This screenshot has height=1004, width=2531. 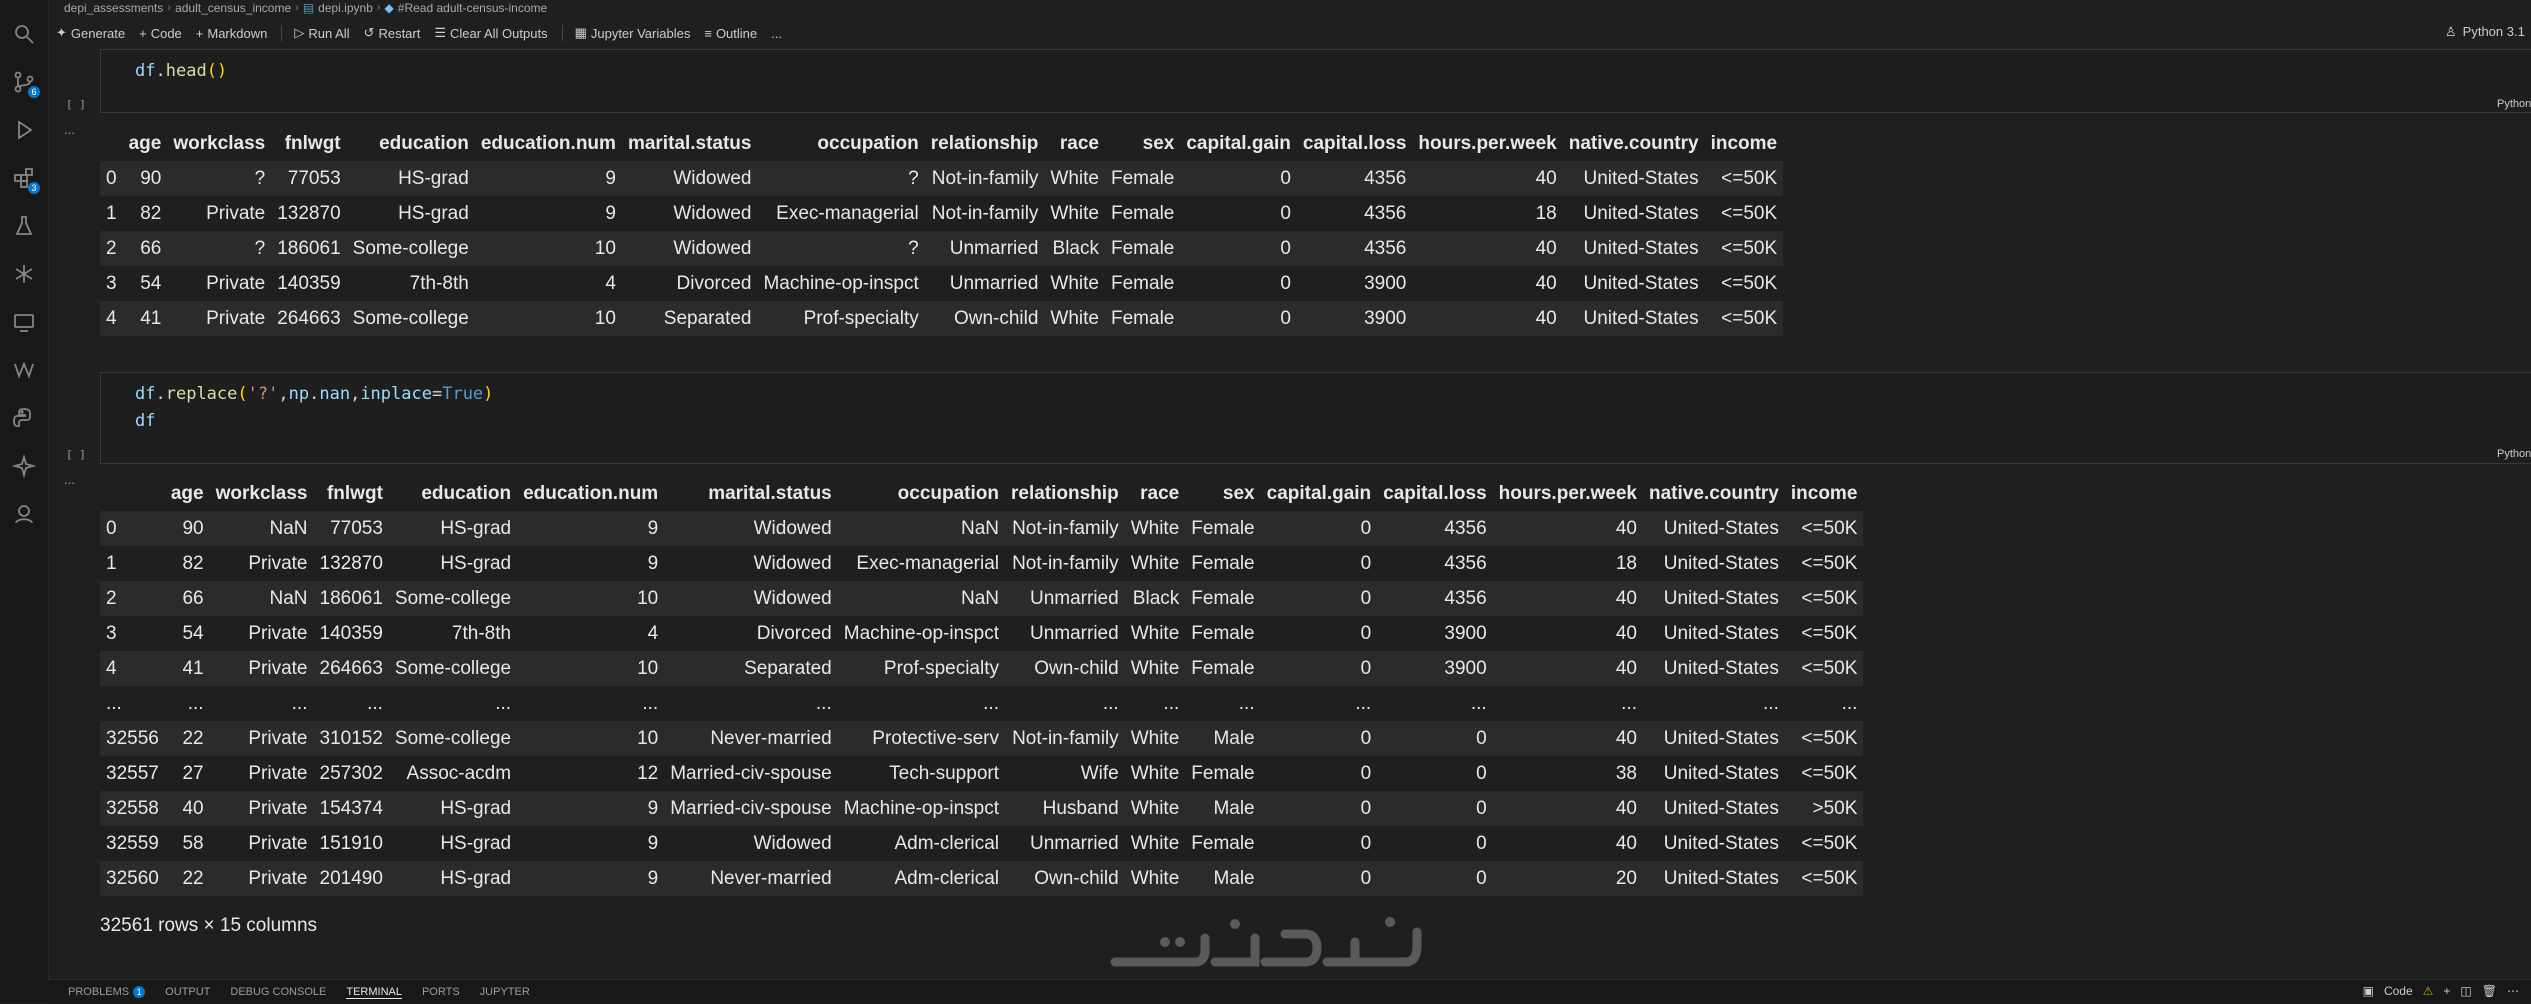 What do you see at coordinates (2489, 991) in the screenshot?
I see `trash-icon: 🗑` at bounding box center [2489, 991].